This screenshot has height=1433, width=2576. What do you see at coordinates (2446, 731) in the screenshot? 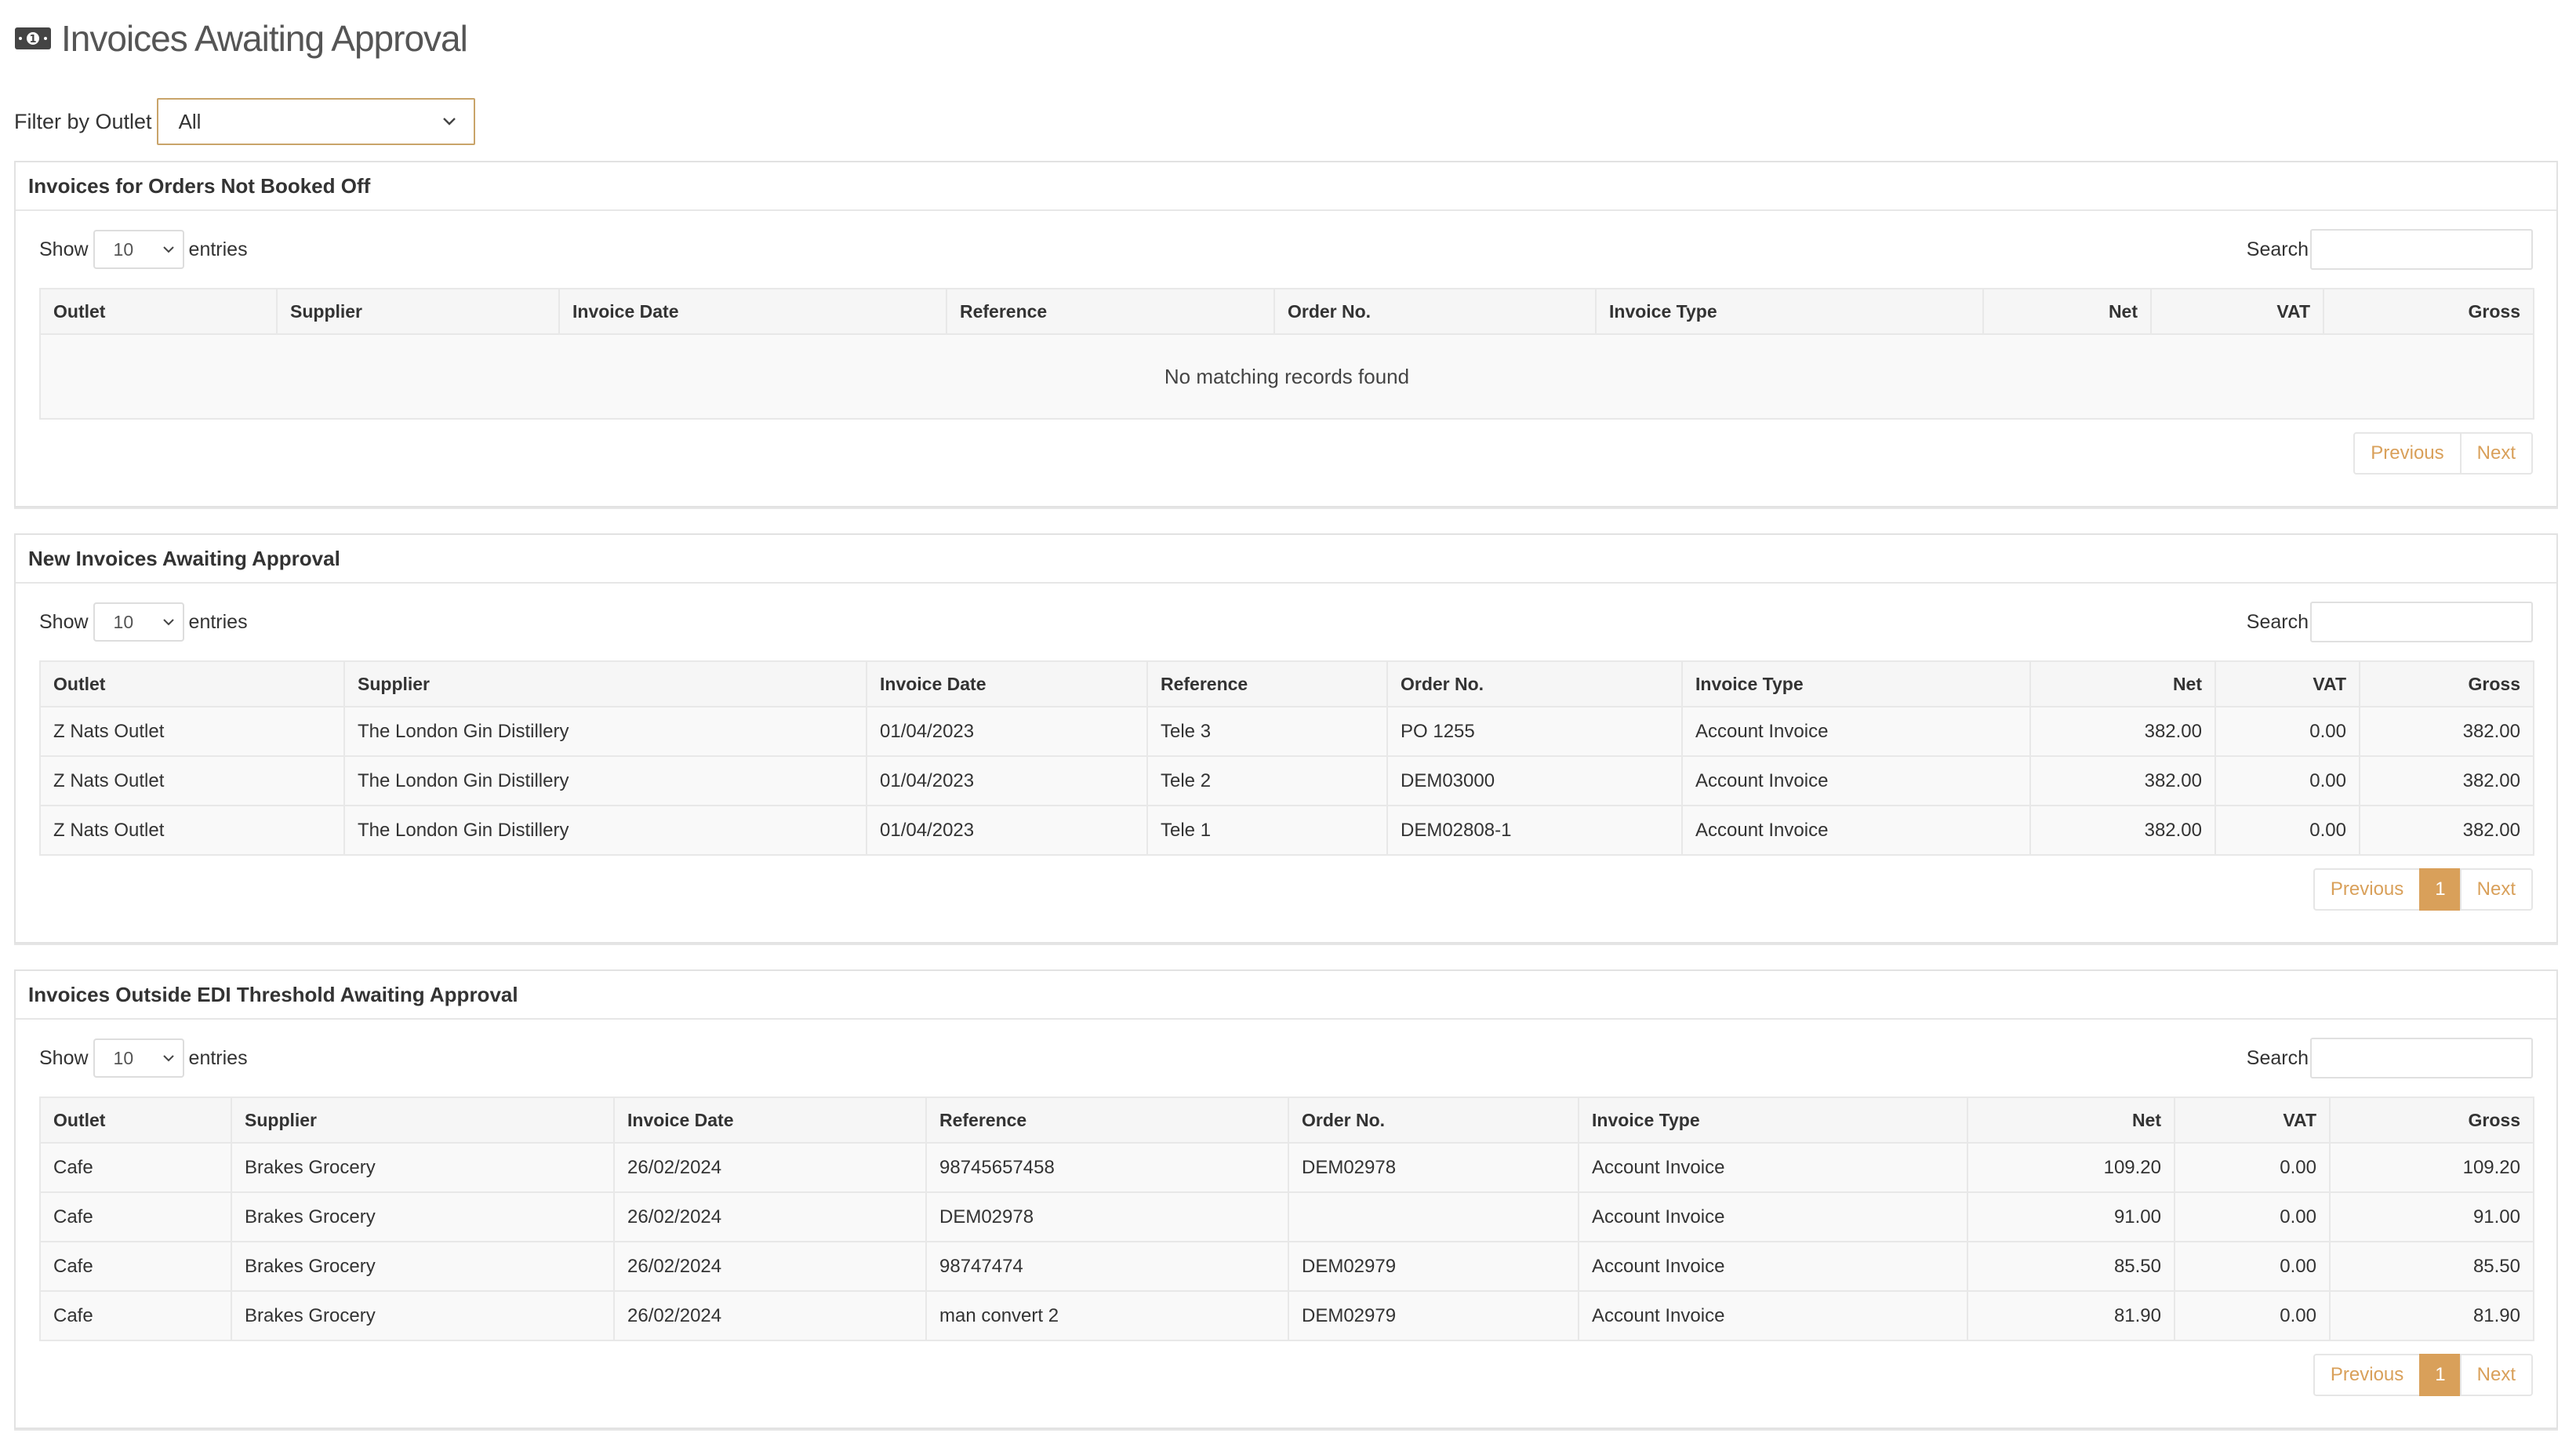
I see `cell-gross: 382.00` at bounding box center [2446, 731].